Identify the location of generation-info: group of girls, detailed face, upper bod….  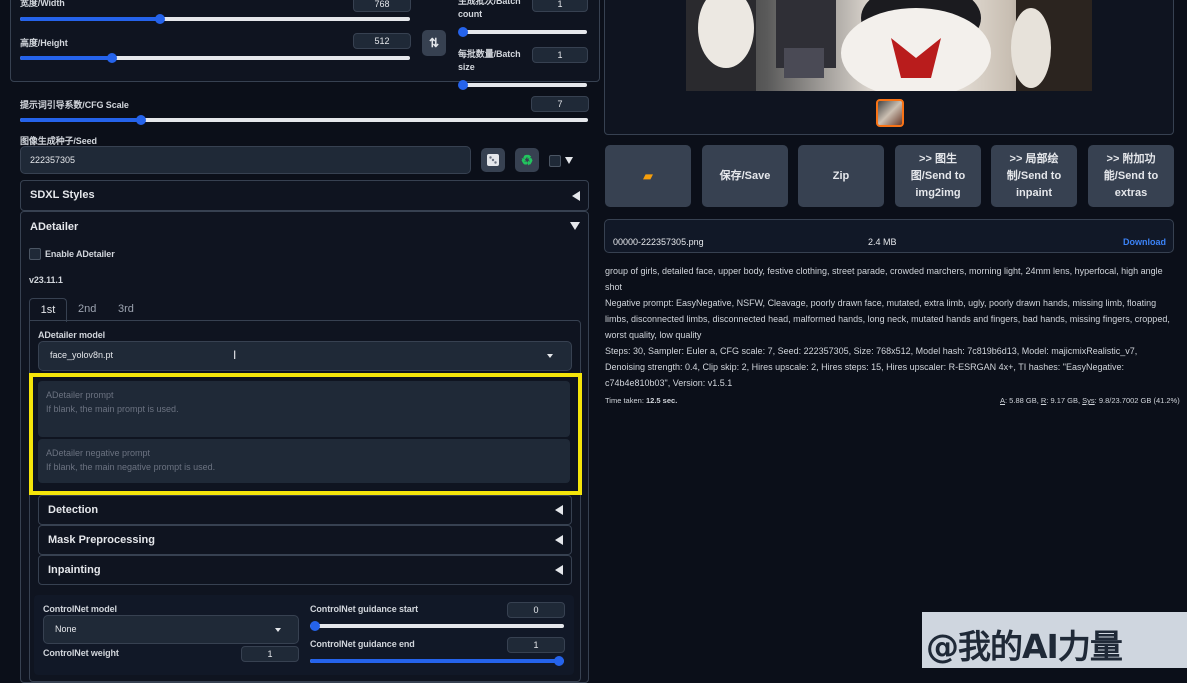
(889, 327).